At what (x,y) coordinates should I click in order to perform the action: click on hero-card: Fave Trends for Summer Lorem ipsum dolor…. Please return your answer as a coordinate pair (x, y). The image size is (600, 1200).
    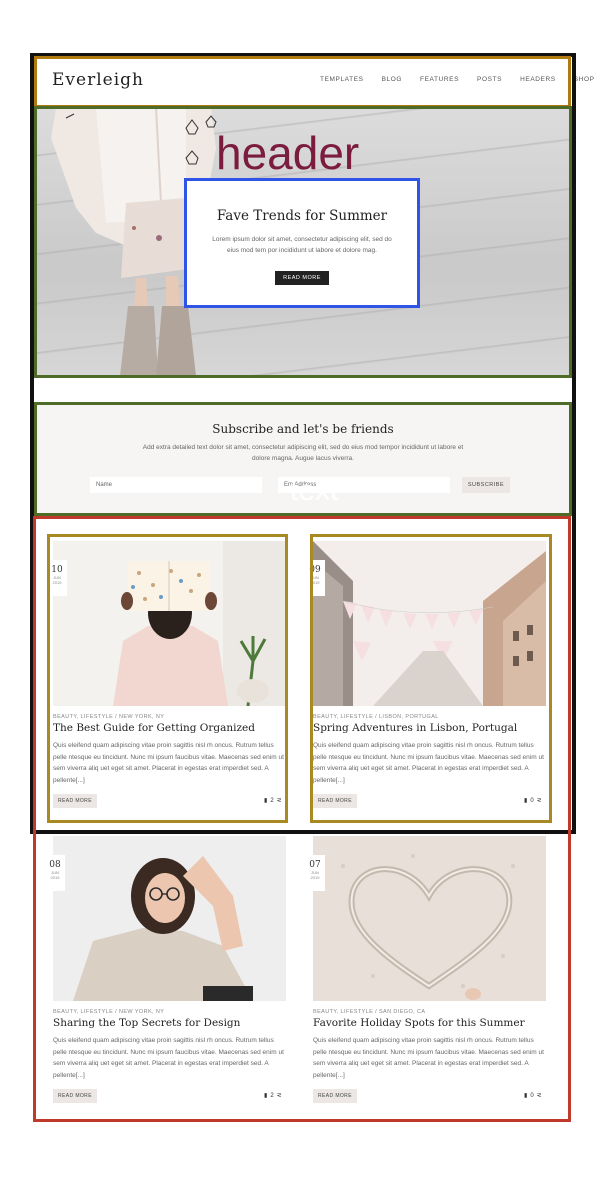
    Looking at the image, I should click on (302, 243).